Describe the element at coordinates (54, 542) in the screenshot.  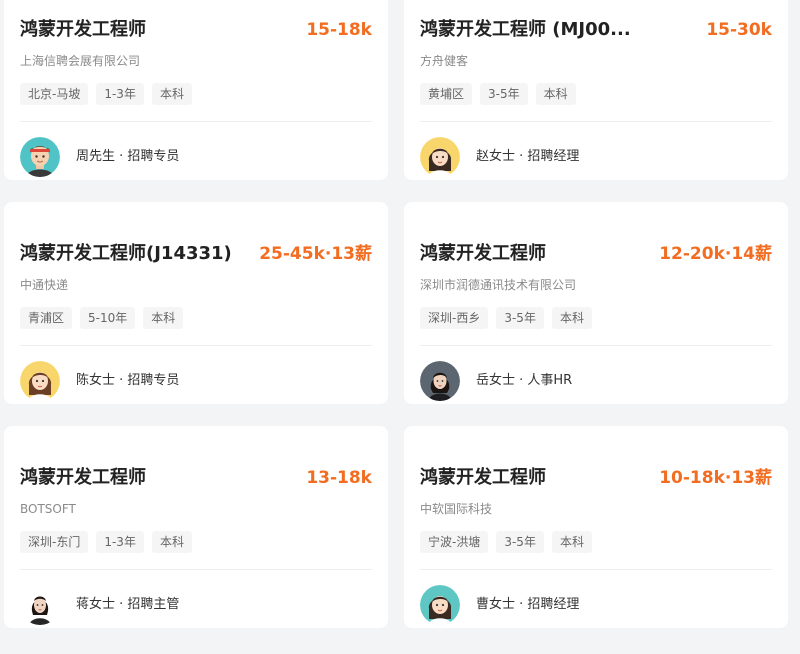
I see `location-tag: 深圳-东门` at that location.